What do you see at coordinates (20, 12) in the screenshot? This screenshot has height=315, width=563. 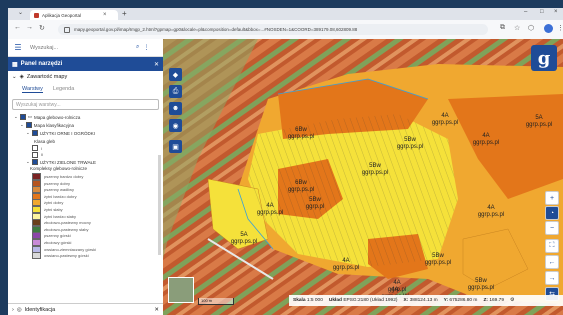 I see `tab-list-icon: ⌄` at bounding box center [20, 12].